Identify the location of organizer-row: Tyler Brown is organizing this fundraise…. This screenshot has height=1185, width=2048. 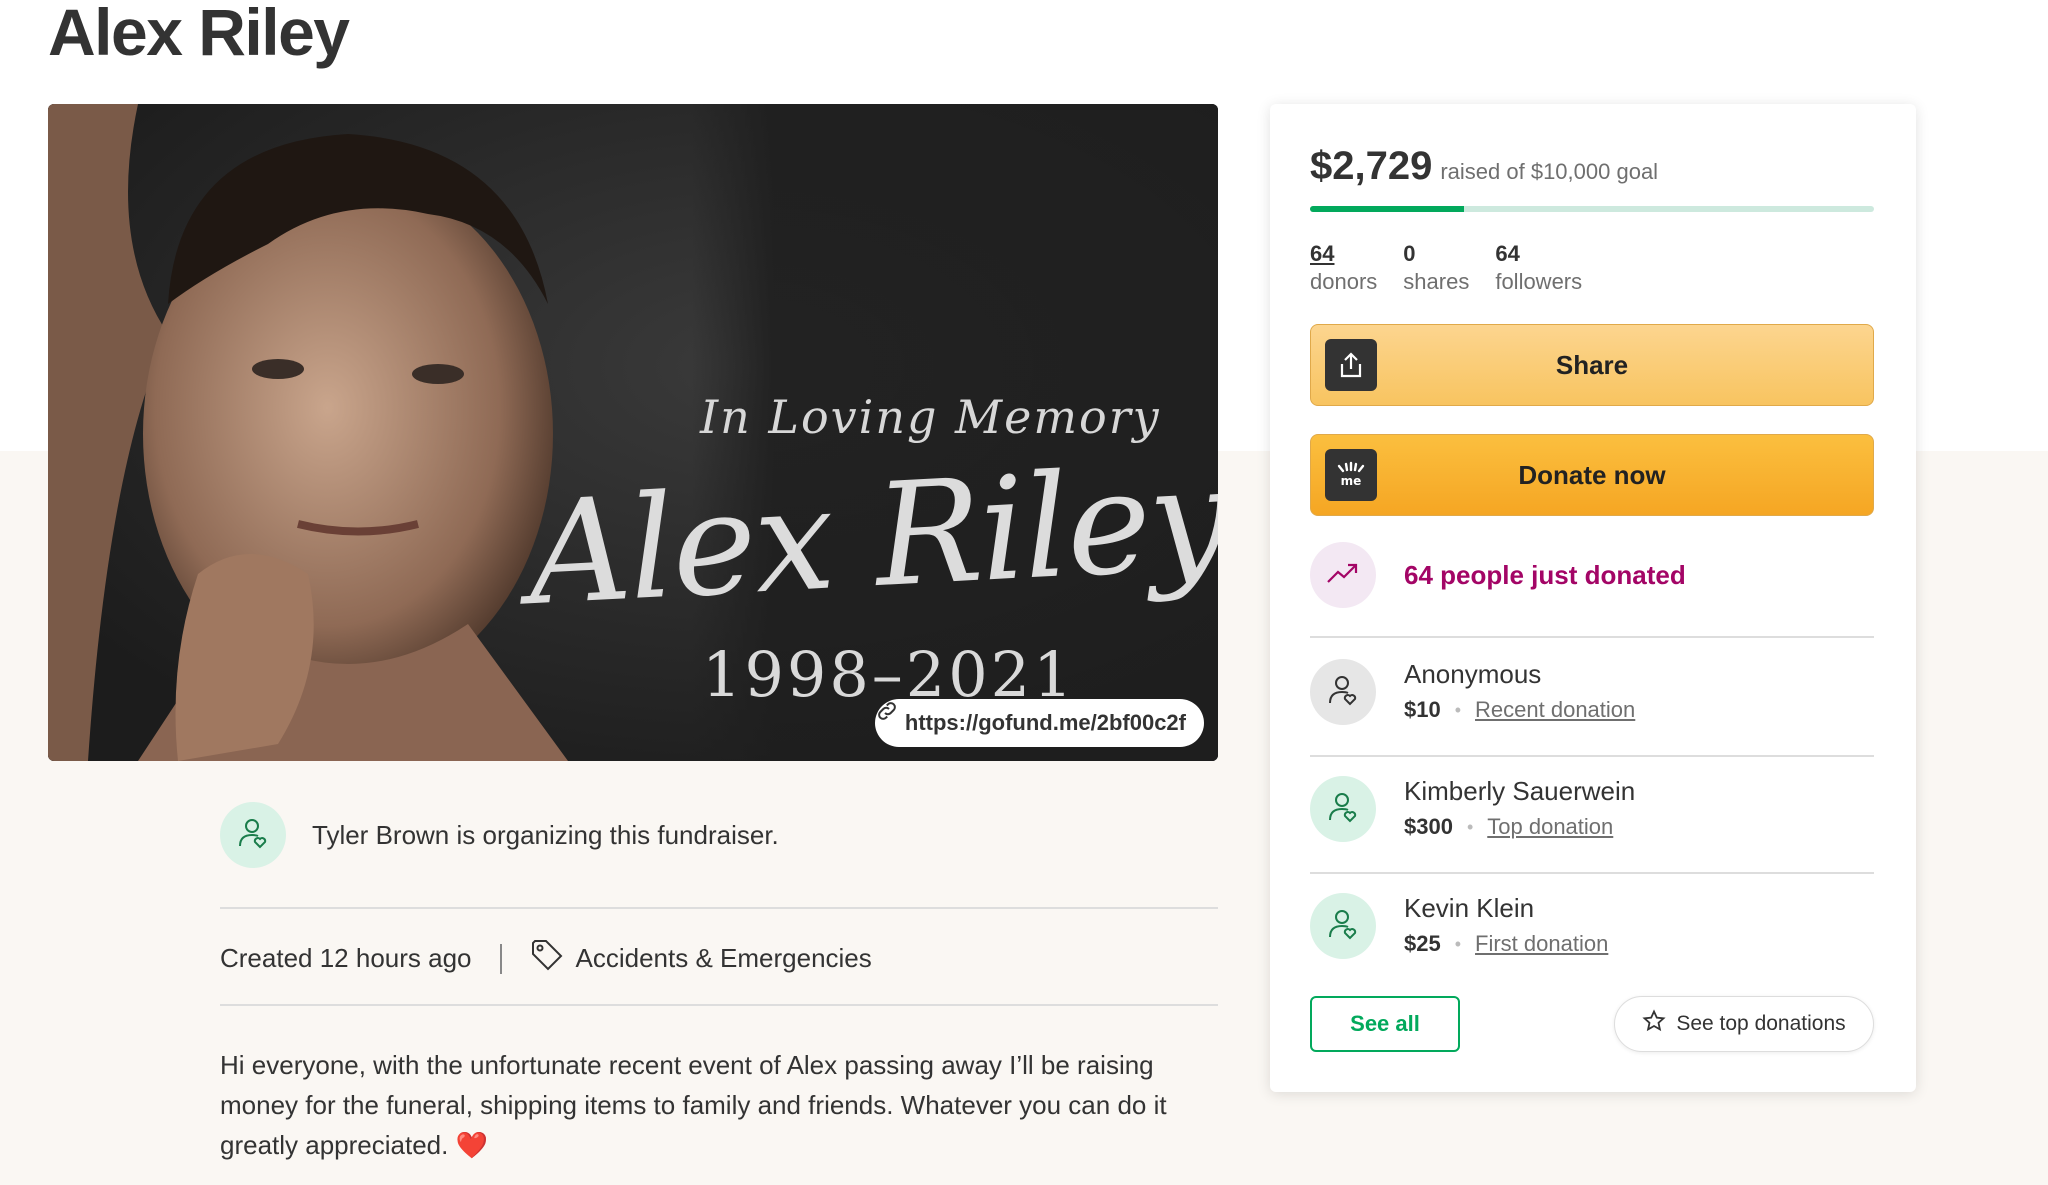
(499, 835).